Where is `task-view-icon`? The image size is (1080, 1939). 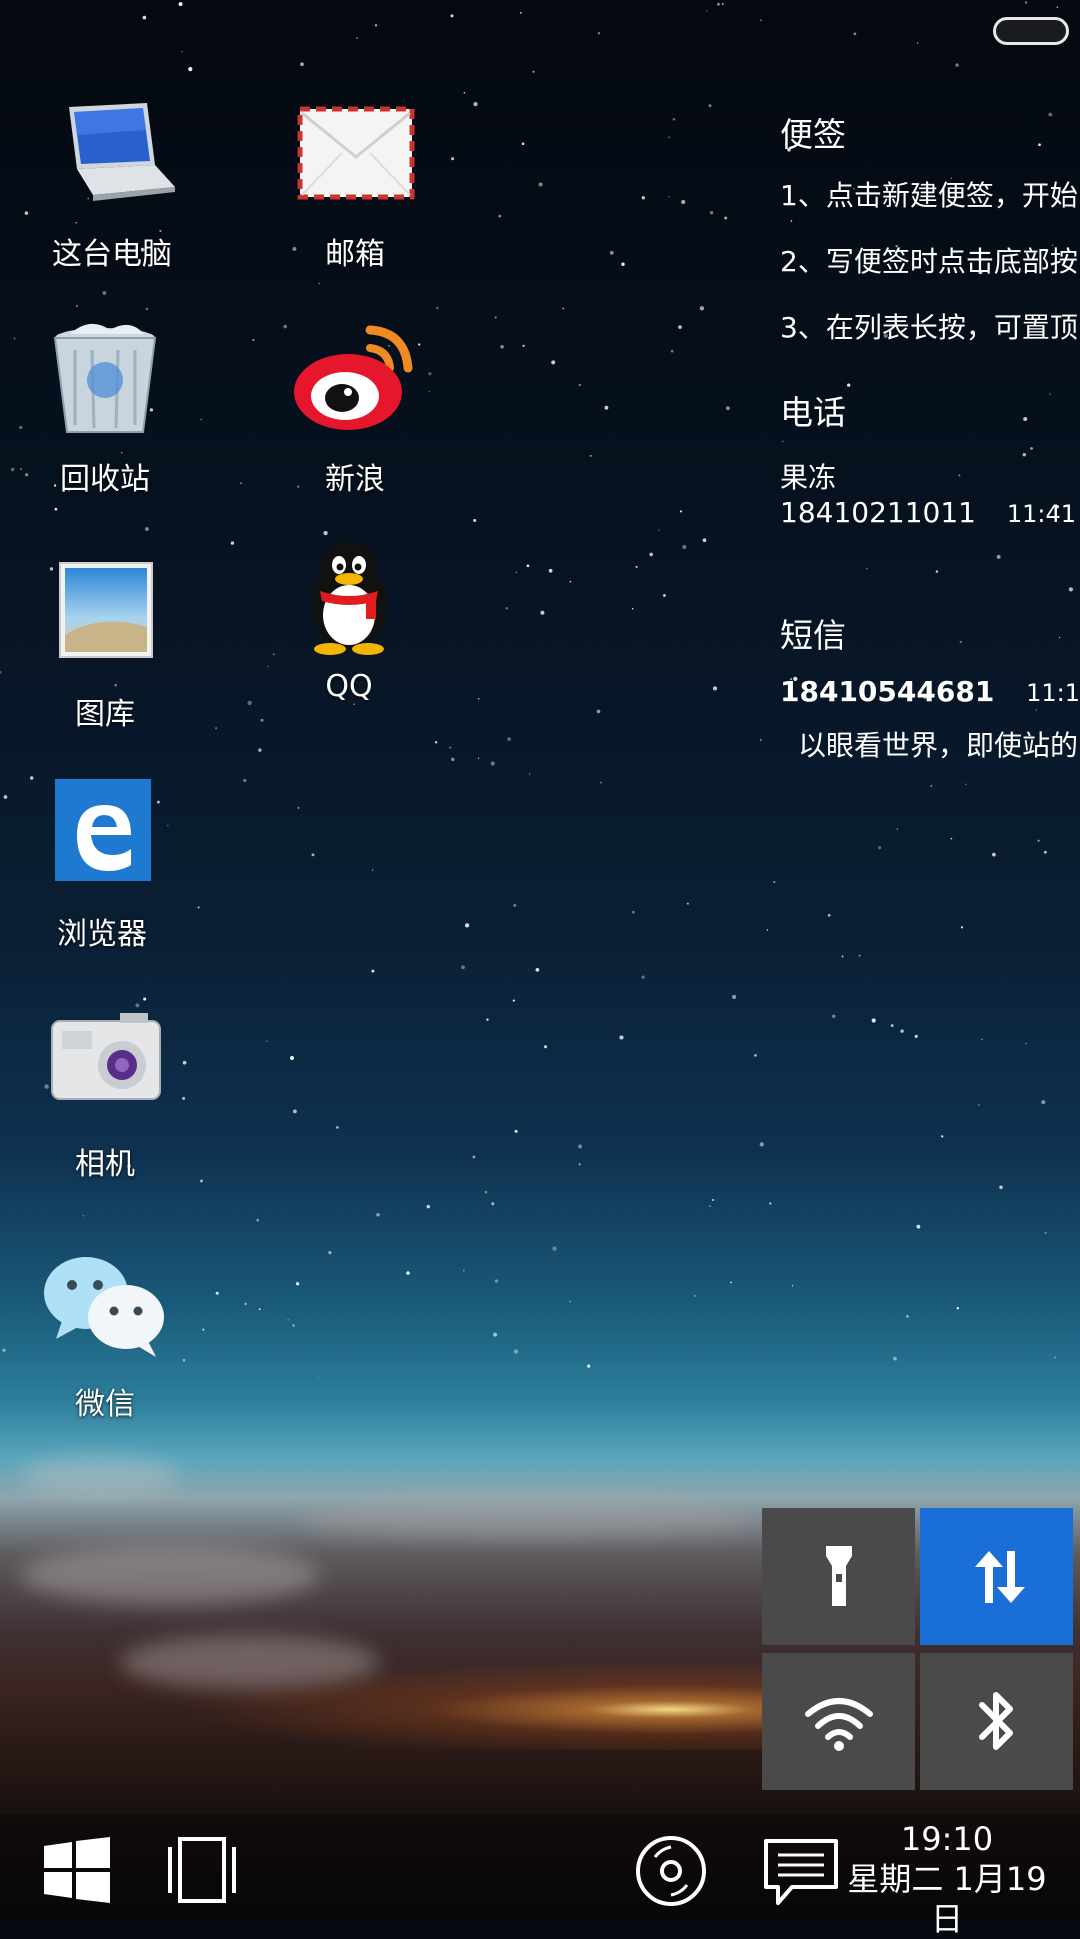 task-view-icon is located at coordinates (202, 1870).